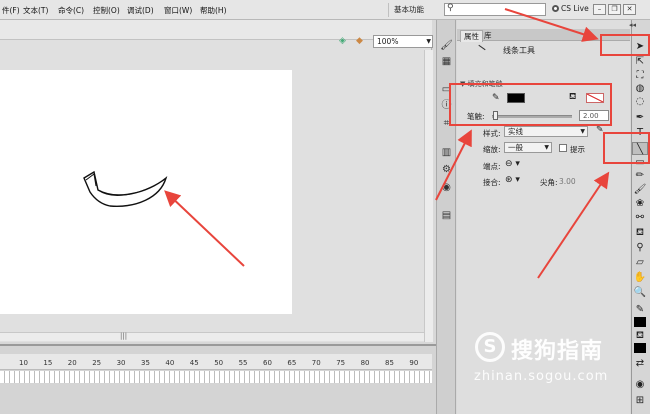 The height and width of the screenshot is (414, 650). I want to click on watermark-url: zhinan.sogou.com, so click(541, 376).